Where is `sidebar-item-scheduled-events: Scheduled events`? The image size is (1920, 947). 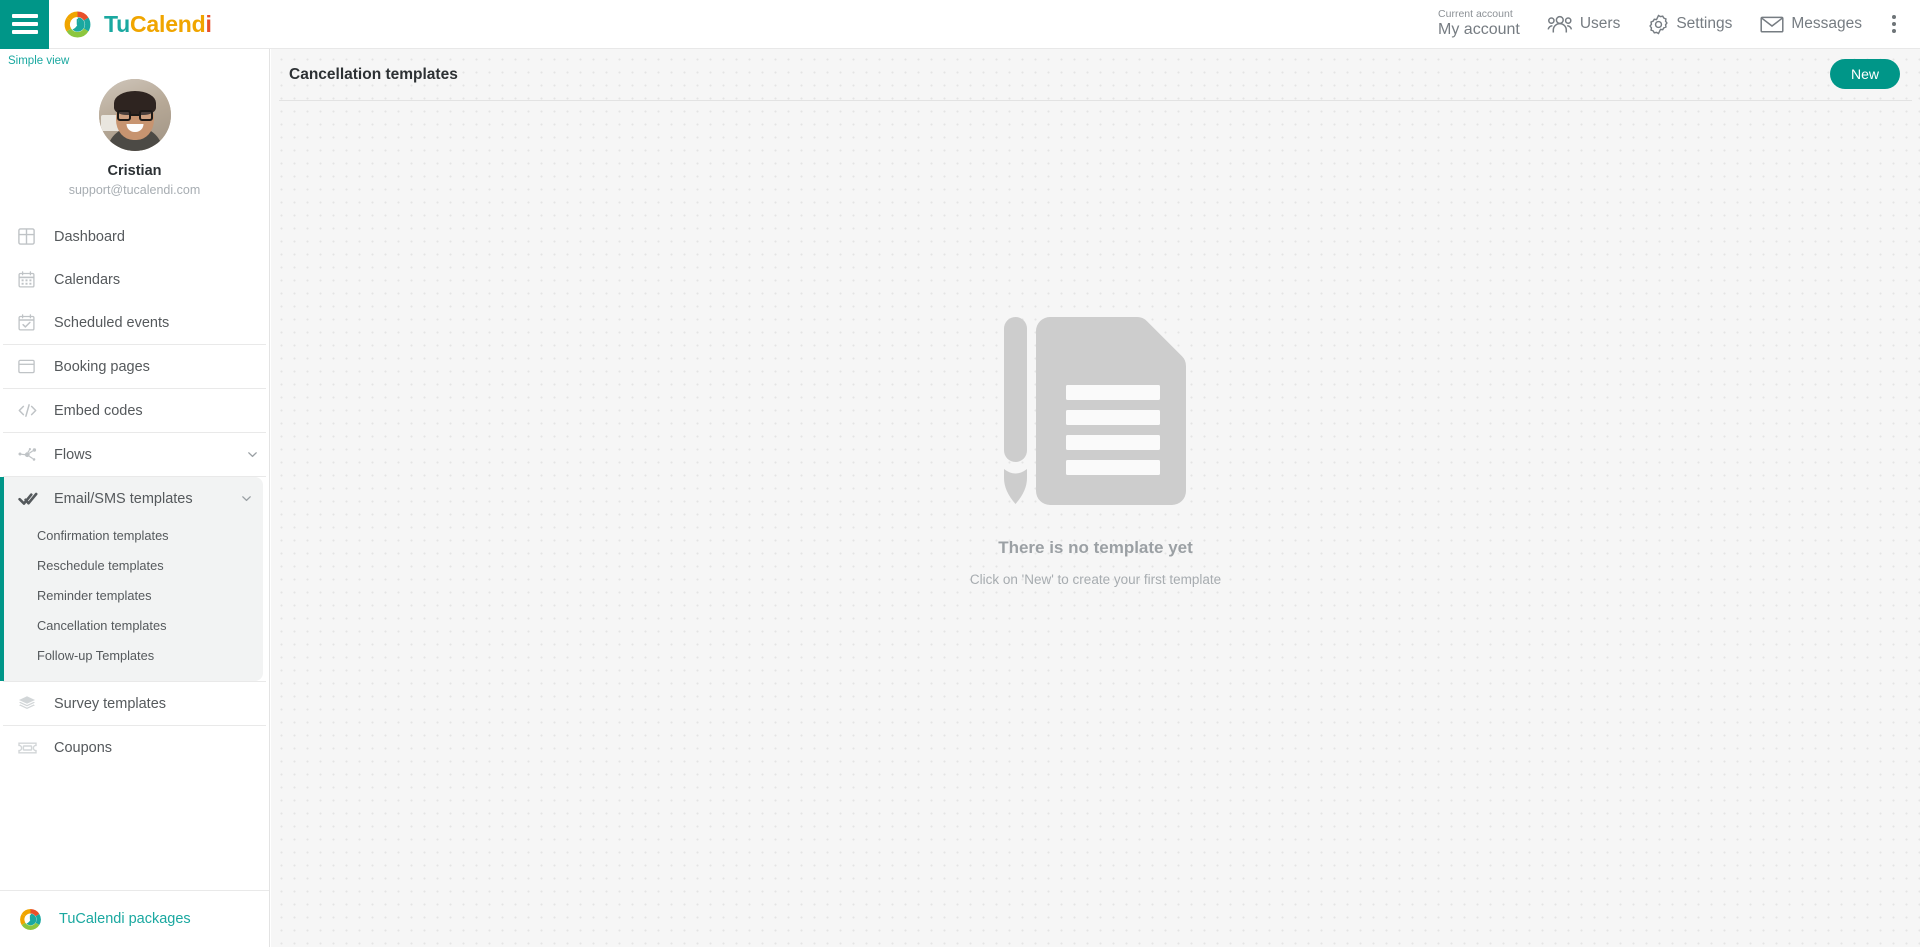
sidebar-item-scheduled-events: Scheduled events is located at coordinates (134, 322).